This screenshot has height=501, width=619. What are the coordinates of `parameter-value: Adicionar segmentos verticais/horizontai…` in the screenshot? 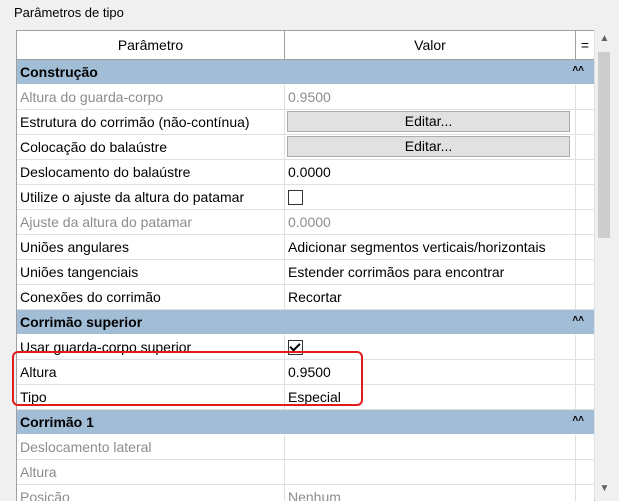 It's located at (430, 247).